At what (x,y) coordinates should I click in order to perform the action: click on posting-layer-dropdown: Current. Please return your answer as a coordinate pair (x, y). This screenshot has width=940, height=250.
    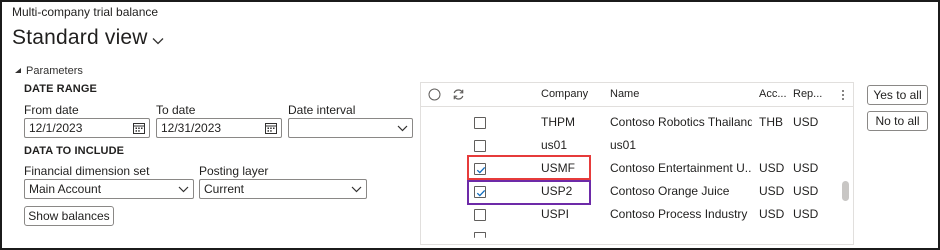
    Looking at the image, I should click on (283, 189).